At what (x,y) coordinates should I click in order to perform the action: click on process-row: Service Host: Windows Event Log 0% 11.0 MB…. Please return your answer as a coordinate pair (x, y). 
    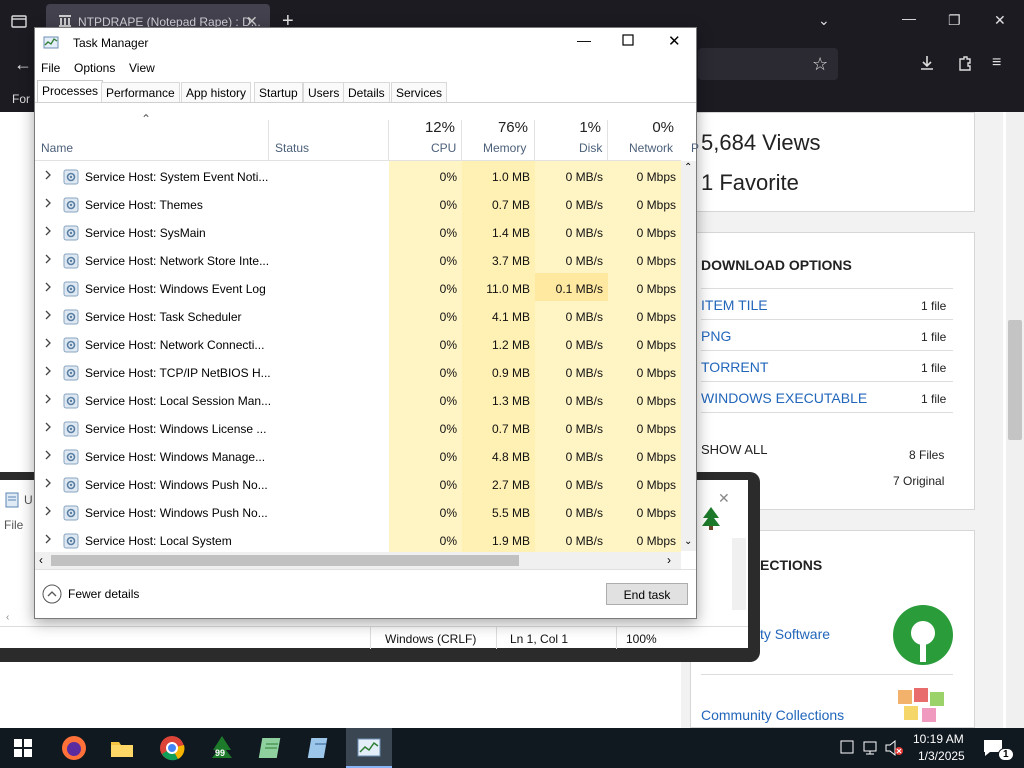
    Looking at the image, I should click on (358, 289).